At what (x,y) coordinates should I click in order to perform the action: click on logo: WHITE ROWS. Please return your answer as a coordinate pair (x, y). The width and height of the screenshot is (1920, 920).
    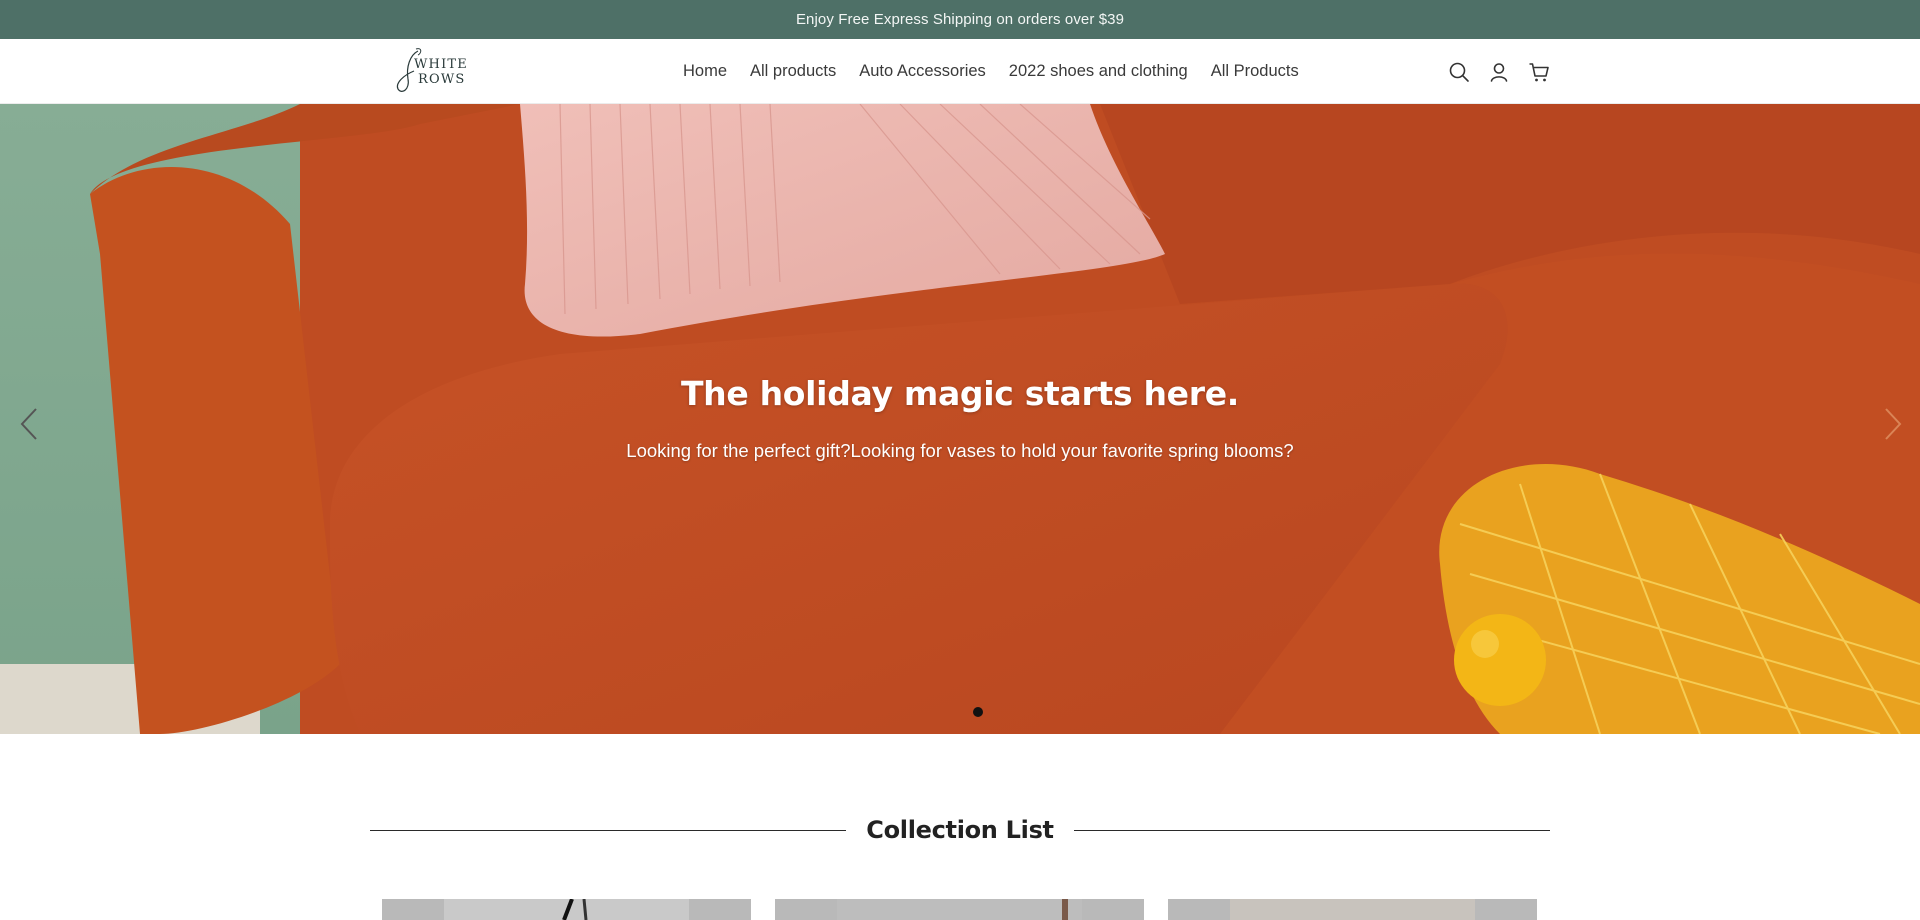
    Looking at the image, I should click on (432, 71).